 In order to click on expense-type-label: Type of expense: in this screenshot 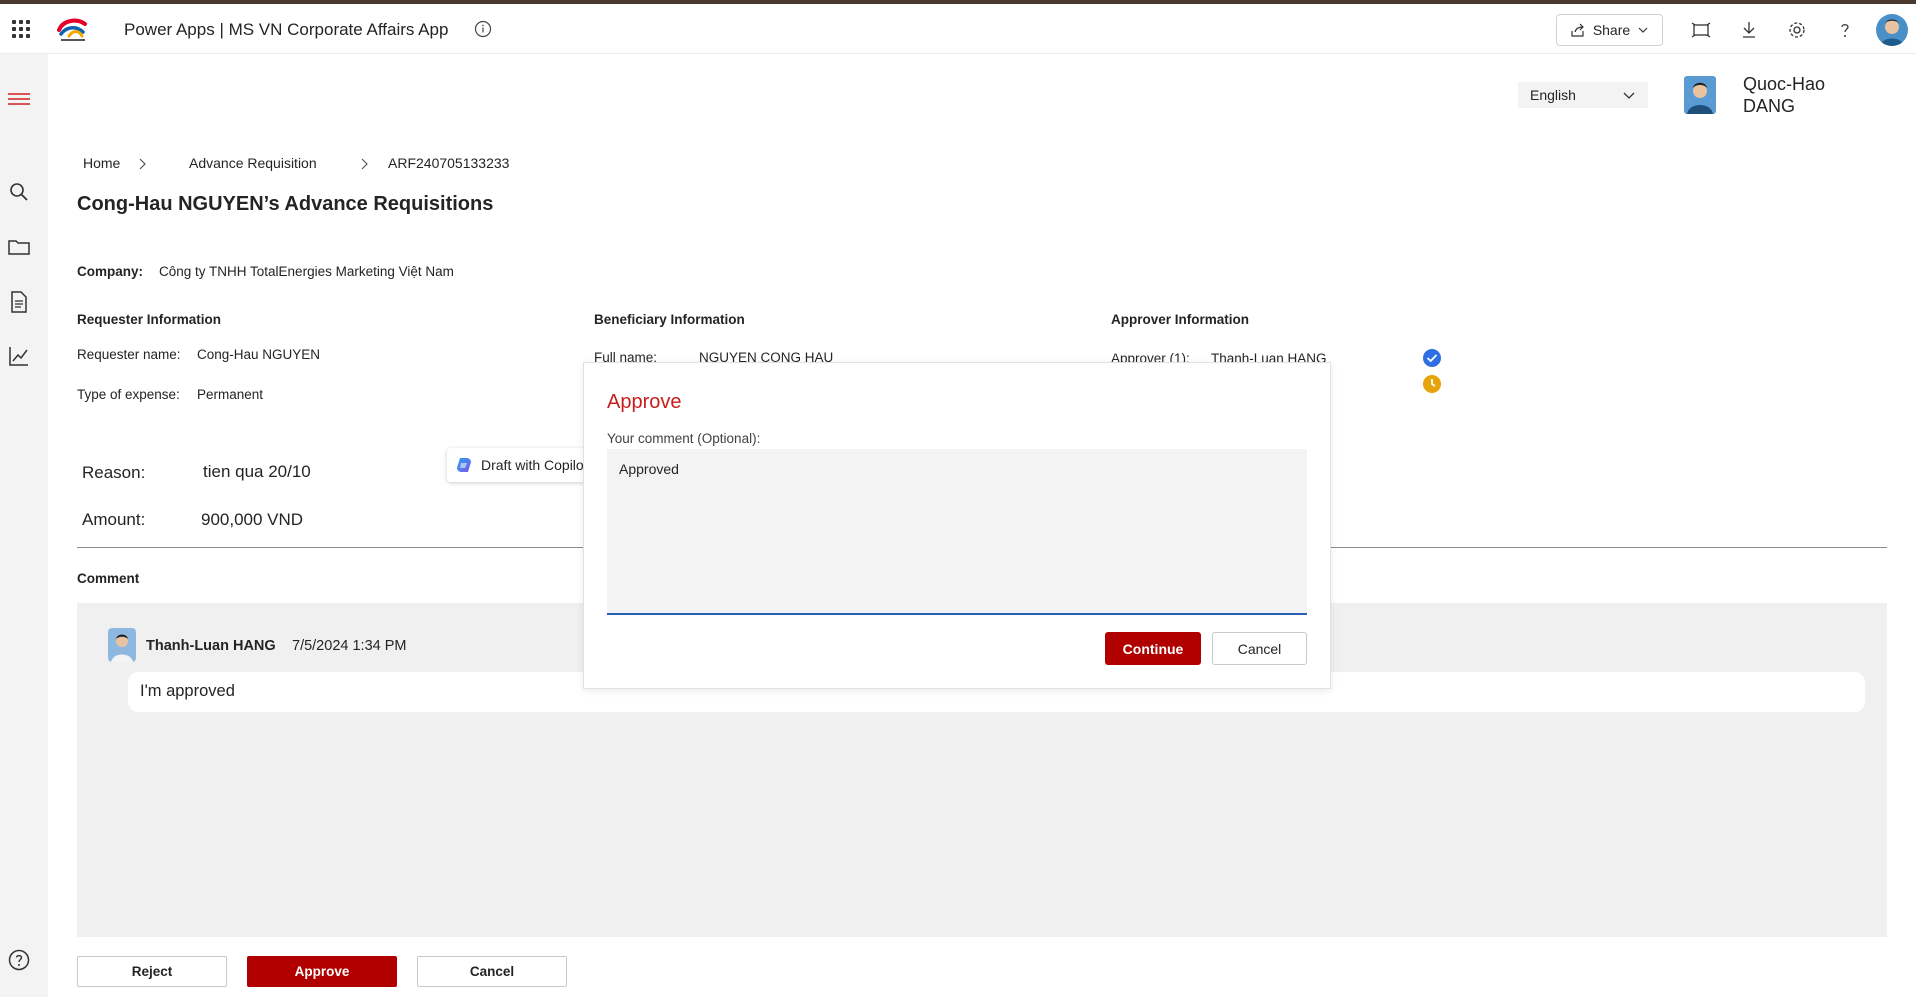, I will do `click(128, 394)`.